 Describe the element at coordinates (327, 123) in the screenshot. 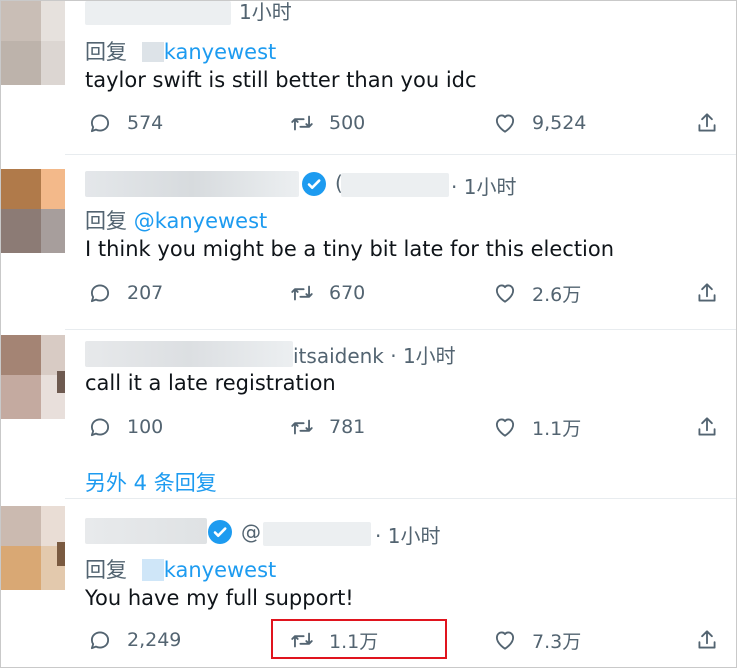

I see `retweet-button: 500` at that location.